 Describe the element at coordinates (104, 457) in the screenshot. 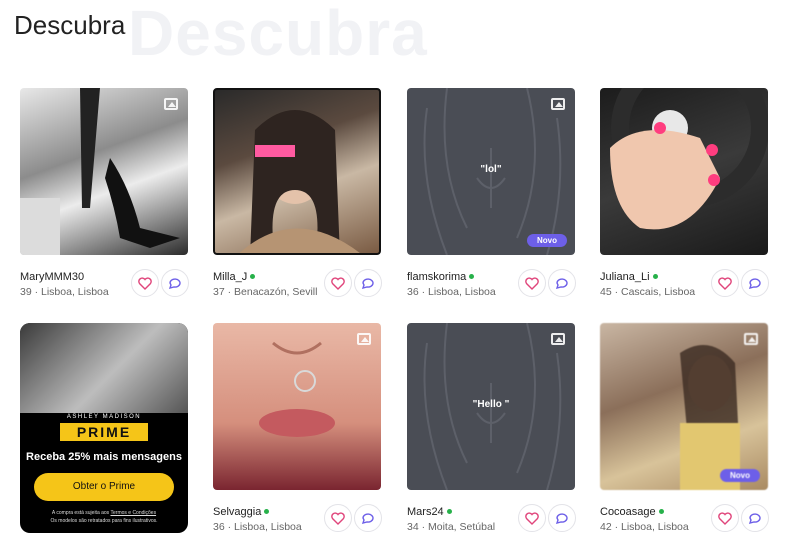

I see `promo-headline: Receba 25% mais mensagens` at that location.